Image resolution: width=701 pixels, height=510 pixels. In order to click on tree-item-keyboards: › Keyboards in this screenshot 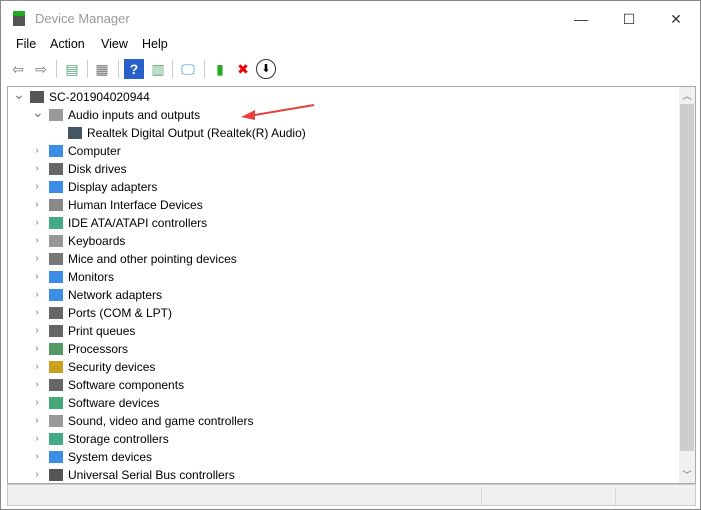, I will do `click(343, 241)`.